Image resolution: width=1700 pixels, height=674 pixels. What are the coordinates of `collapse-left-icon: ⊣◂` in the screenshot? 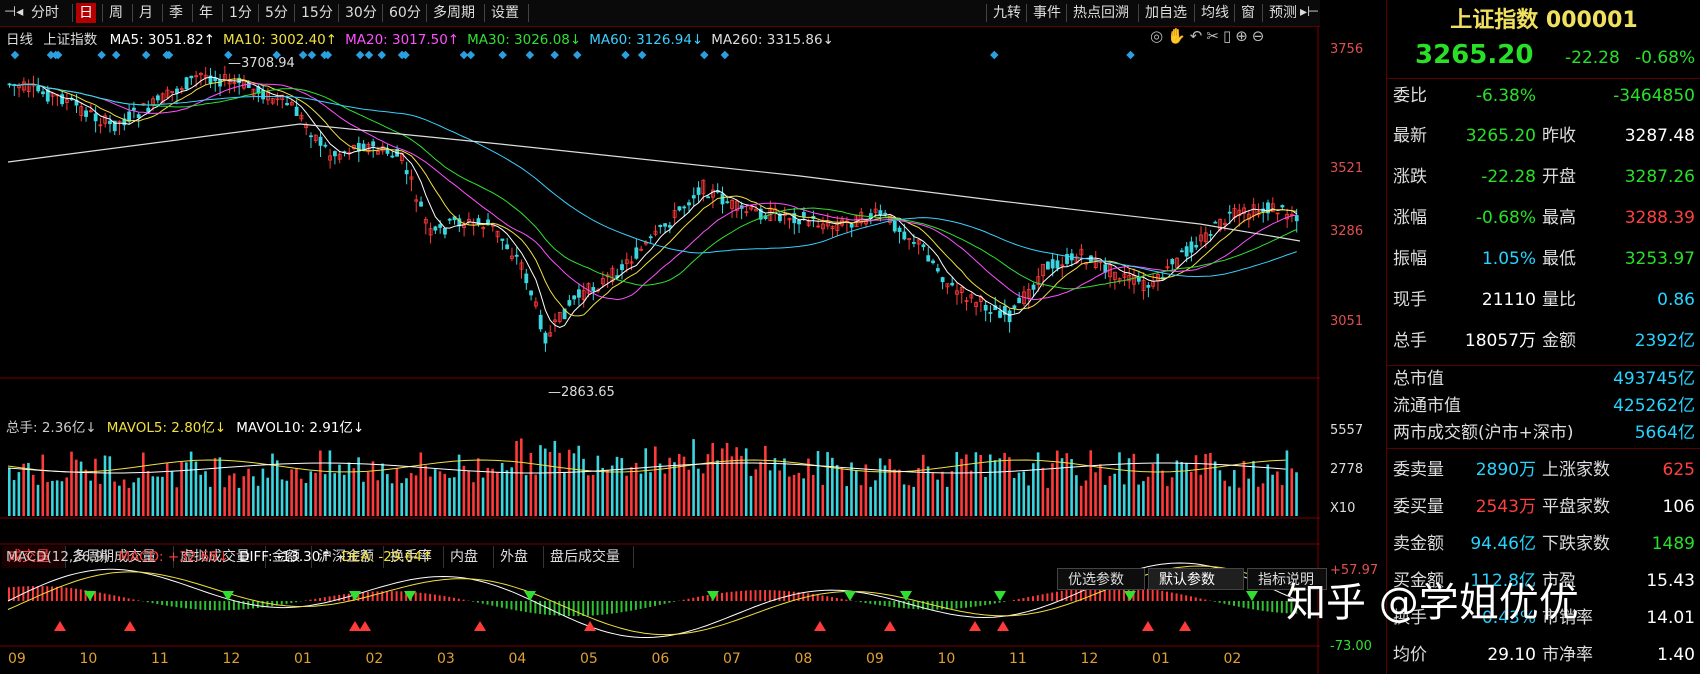 It's located at (13, 12).